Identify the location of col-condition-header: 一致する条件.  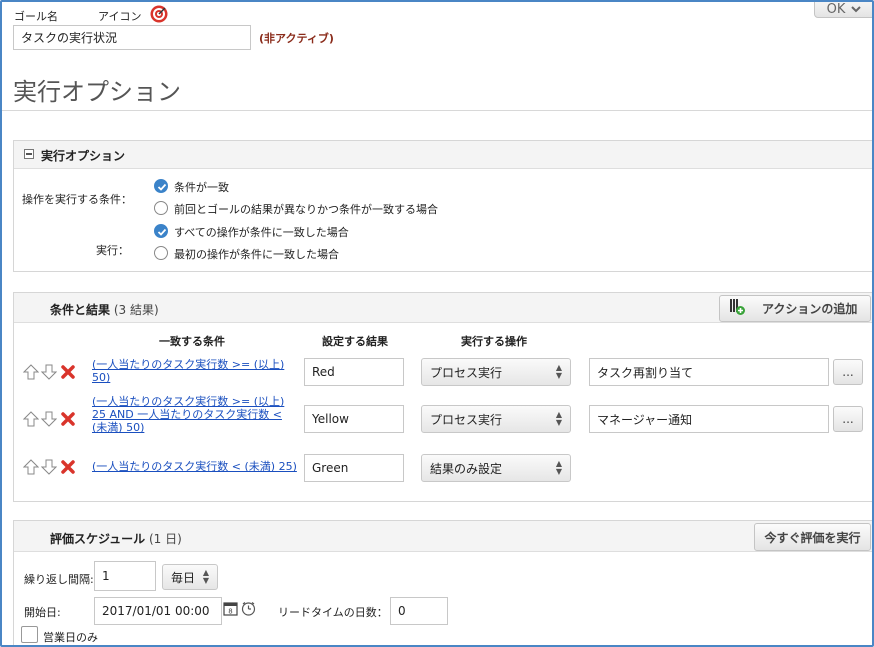
(192, 341).